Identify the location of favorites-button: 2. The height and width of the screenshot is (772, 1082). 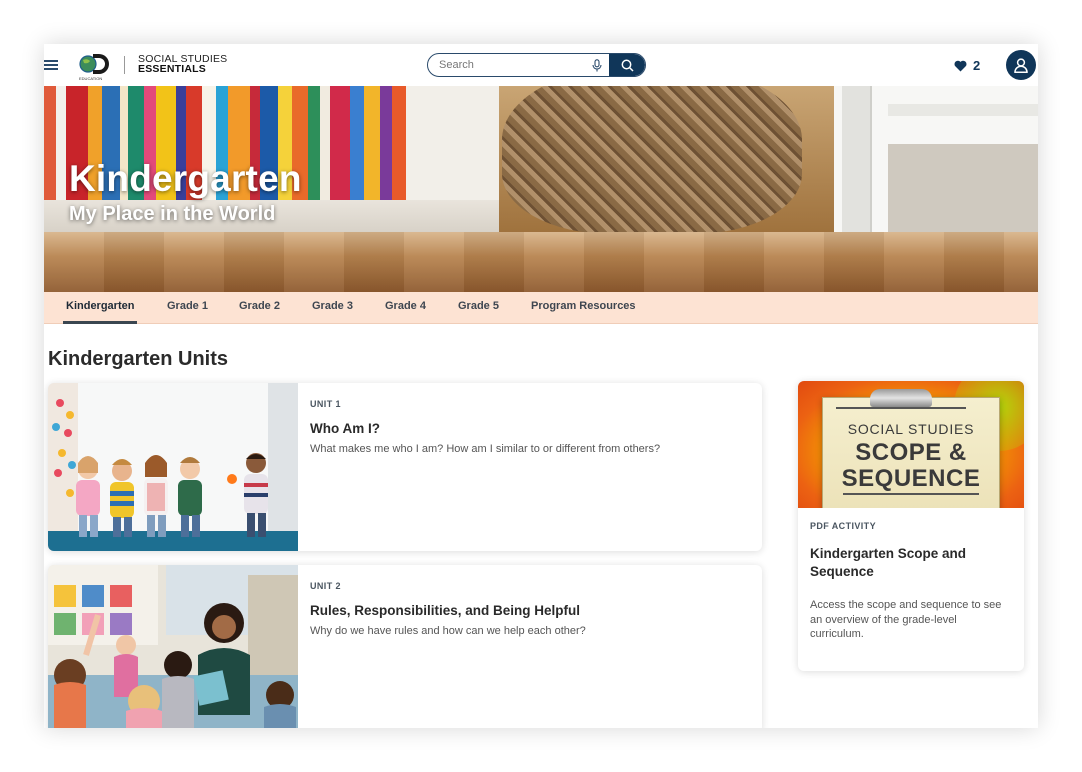
(967, 65).